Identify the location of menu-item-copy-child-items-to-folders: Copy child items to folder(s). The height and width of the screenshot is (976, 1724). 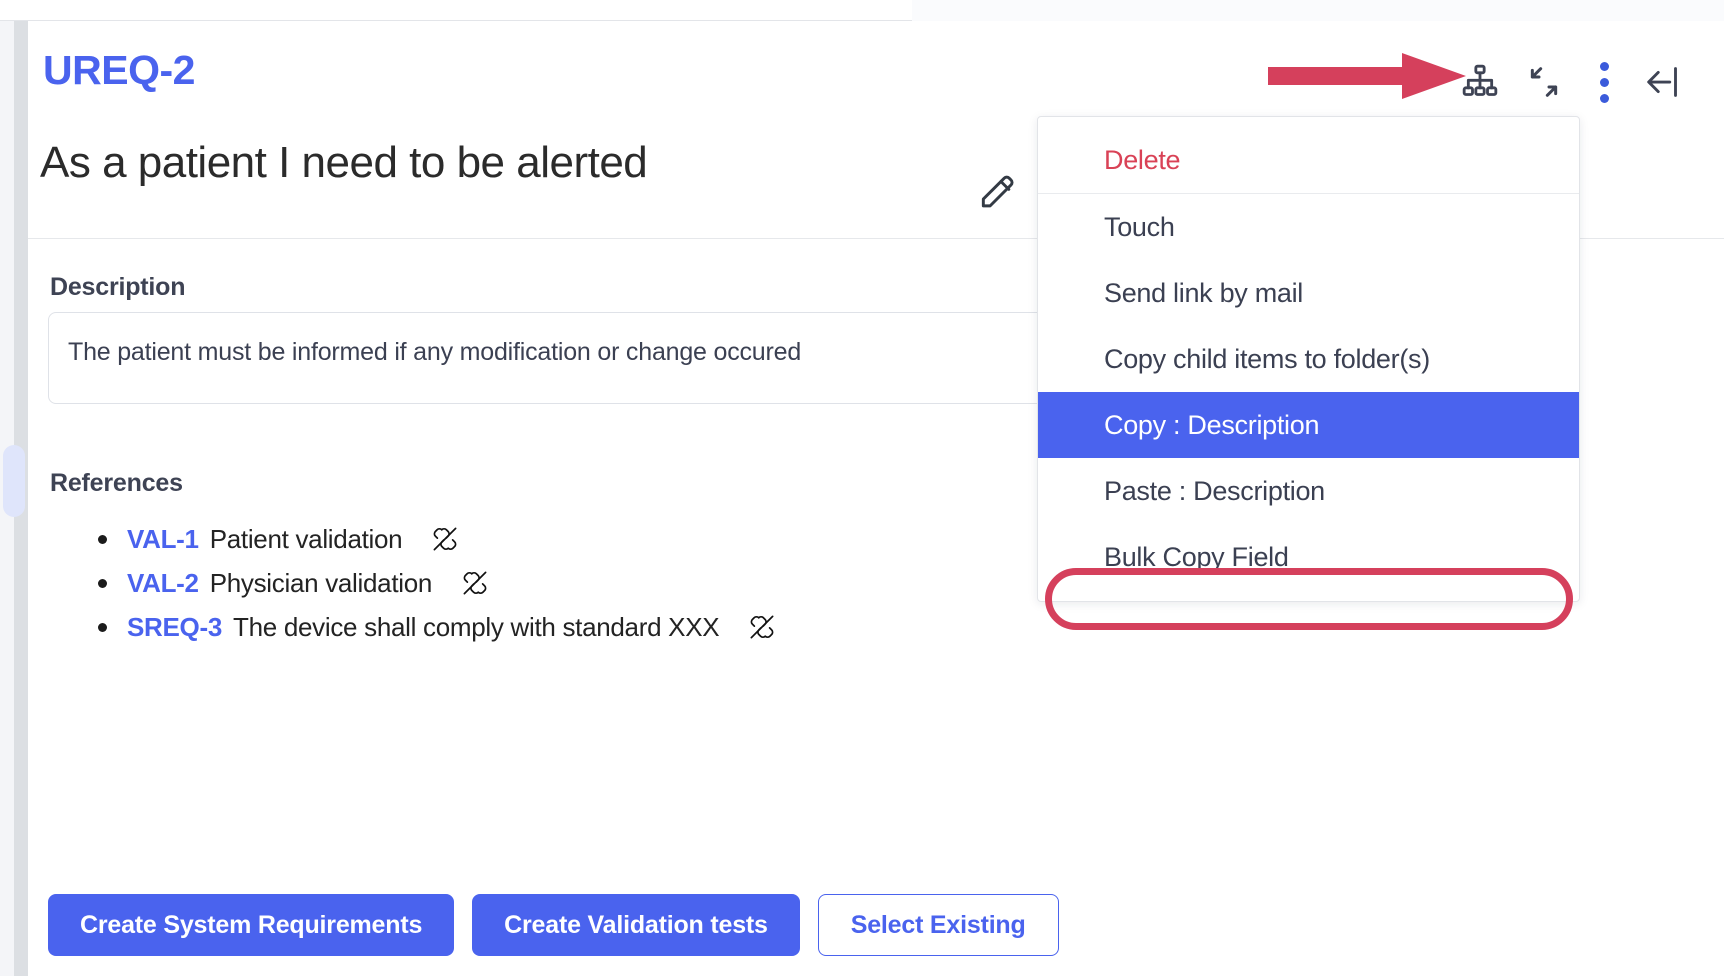
(1308, 359).